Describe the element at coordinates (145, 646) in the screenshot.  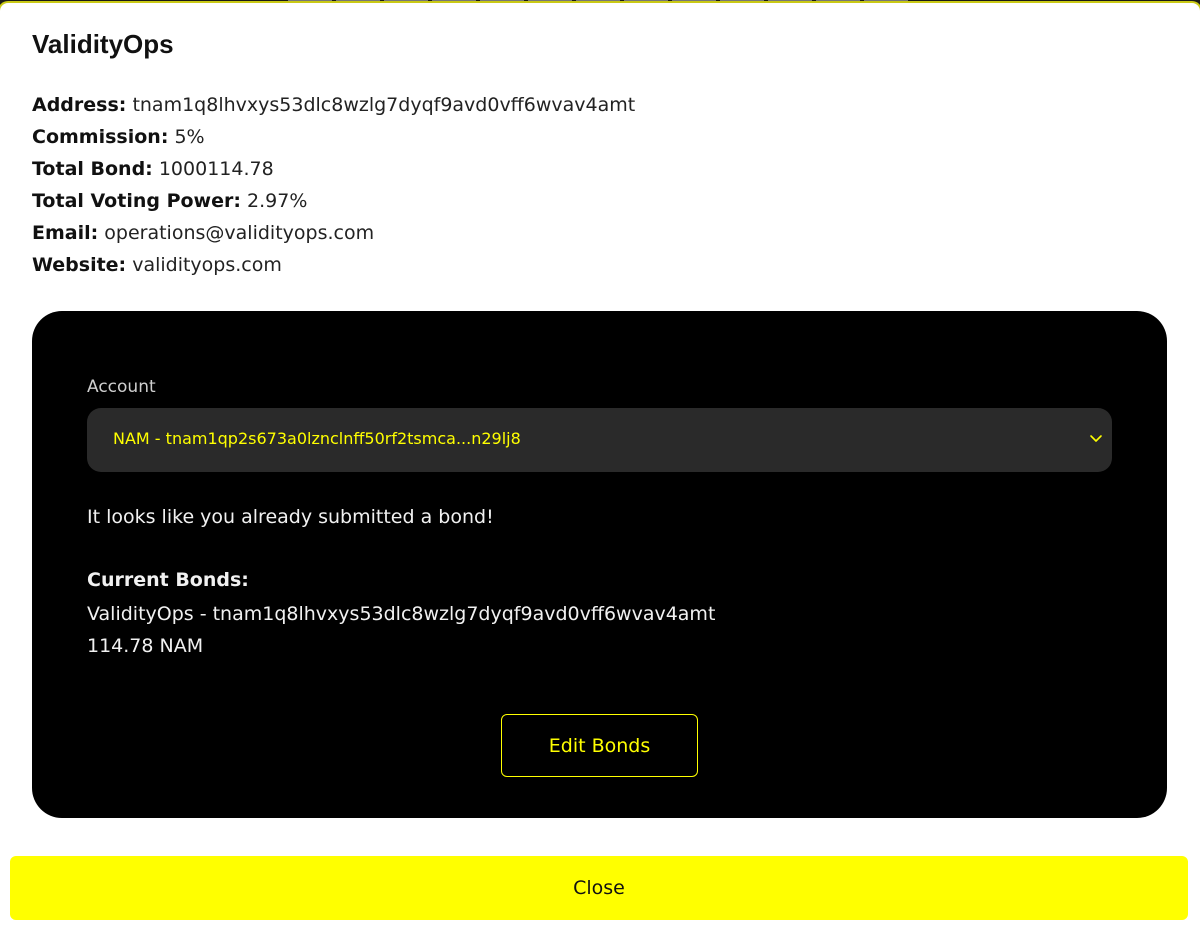
I see `current-bond-amount: 114.78 NAM` at that location.